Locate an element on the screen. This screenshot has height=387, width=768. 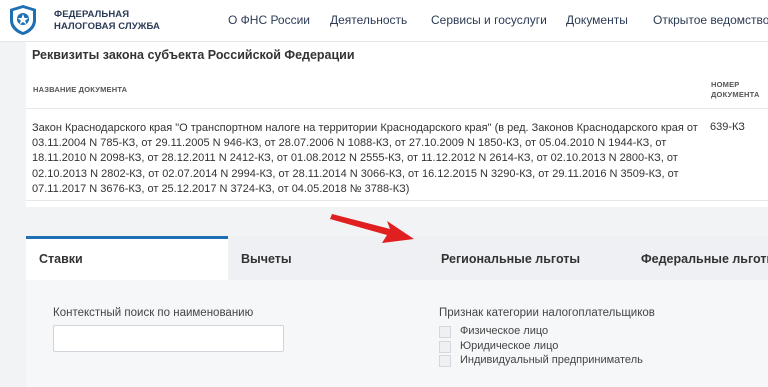
context-search-input is located at coordinates (168, 338).